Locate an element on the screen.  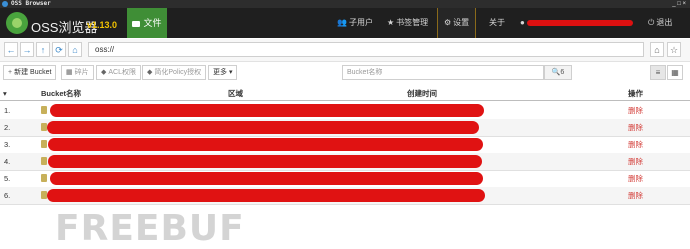
window-titlebar: OSS Browser _ □ × is located at coordinates (345, 4).